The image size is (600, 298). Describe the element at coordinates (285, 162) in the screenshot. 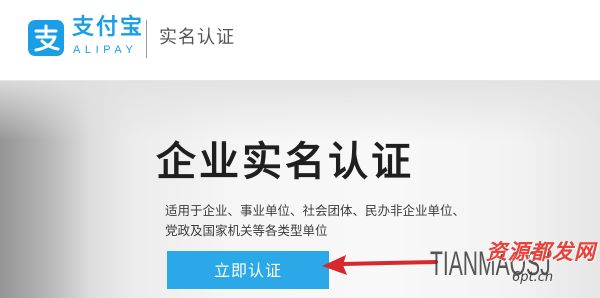

I see `banner-title: 企业实名认证` at that location.